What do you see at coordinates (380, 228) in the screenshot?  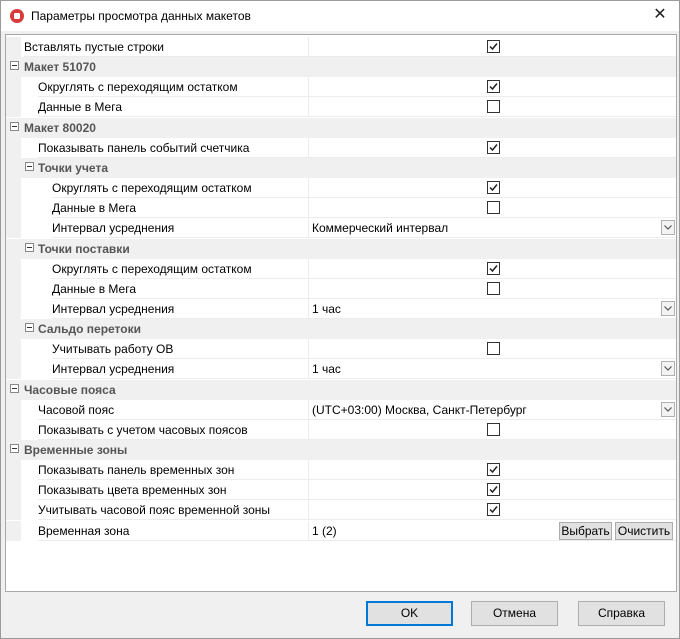 I see `dropdown-value: Коммерческий интервал` at bounding box center [380, 228].